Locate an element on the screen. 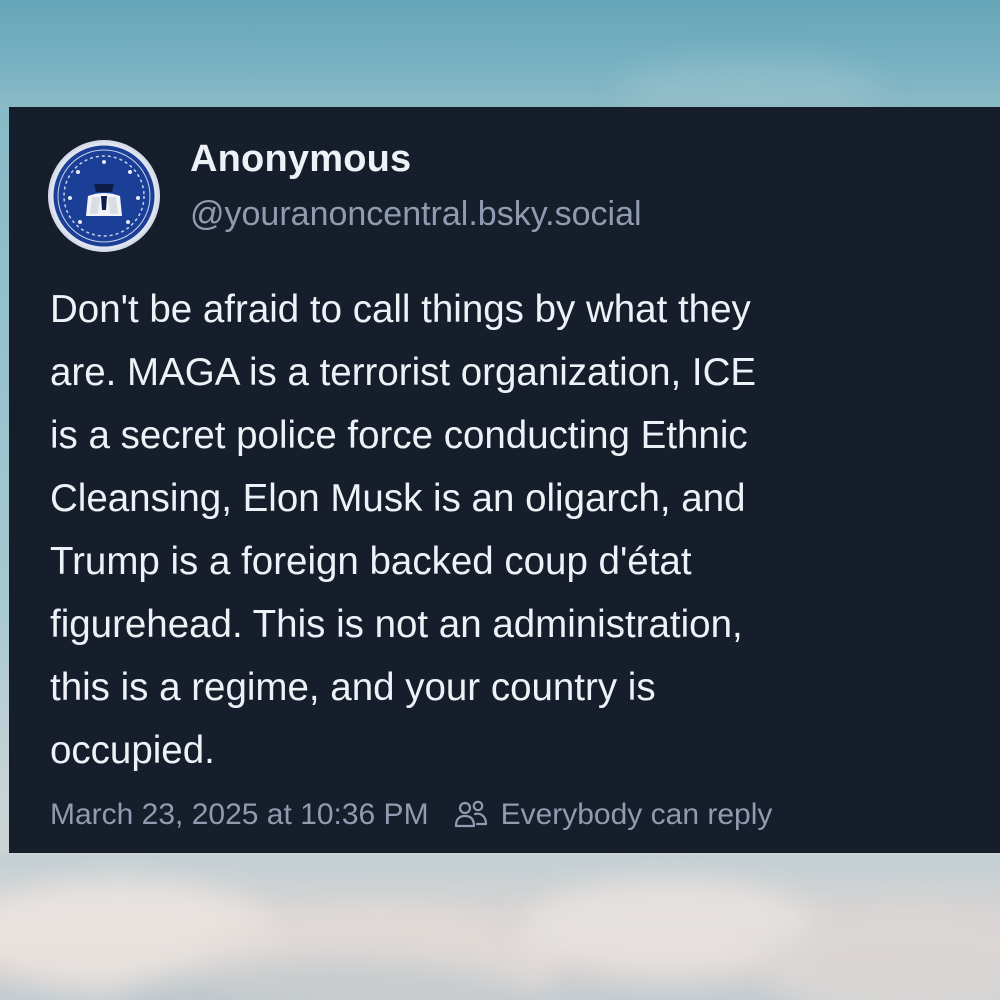  author-handle: @youranoncentral.bsky.social is located at coordinates (416, 214).